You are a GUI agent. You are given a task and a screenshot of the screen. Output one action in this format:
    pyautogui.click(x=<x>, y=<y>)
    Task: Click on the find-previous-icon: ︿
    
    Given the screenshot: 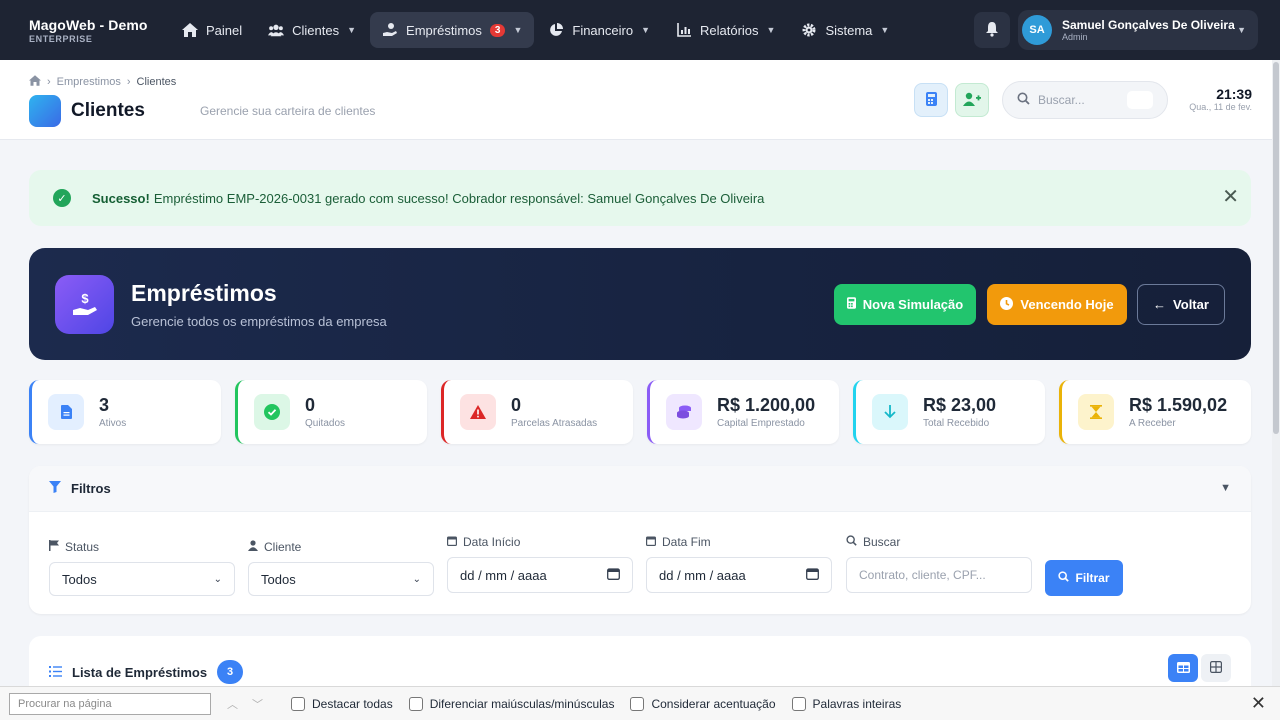 What is the action you would take?
    pyautogui.click(x=232, y=704)
    